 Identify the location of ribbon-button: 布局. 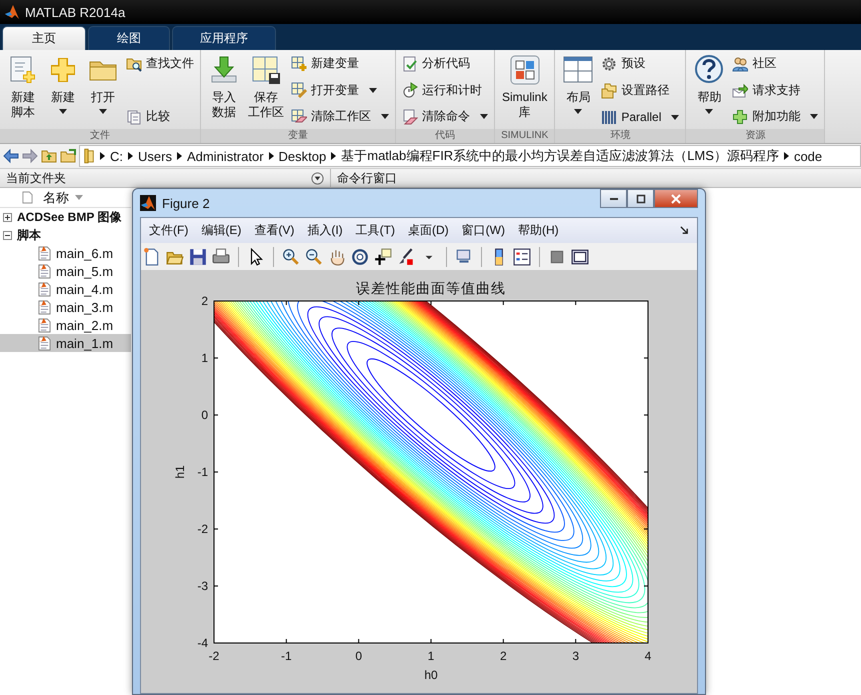
(578, 84).